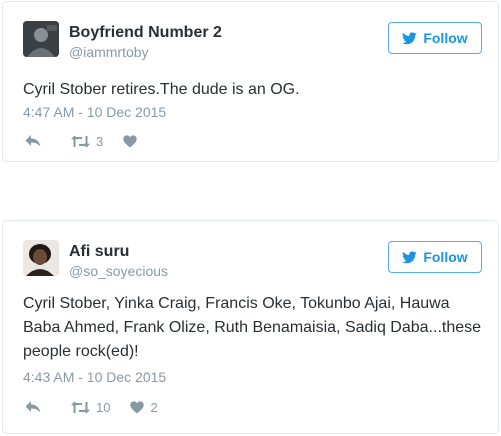  Describe the element at coordinates (109, 52) in the screenshot. I see `user-handle: @iammrtoby` at that location.